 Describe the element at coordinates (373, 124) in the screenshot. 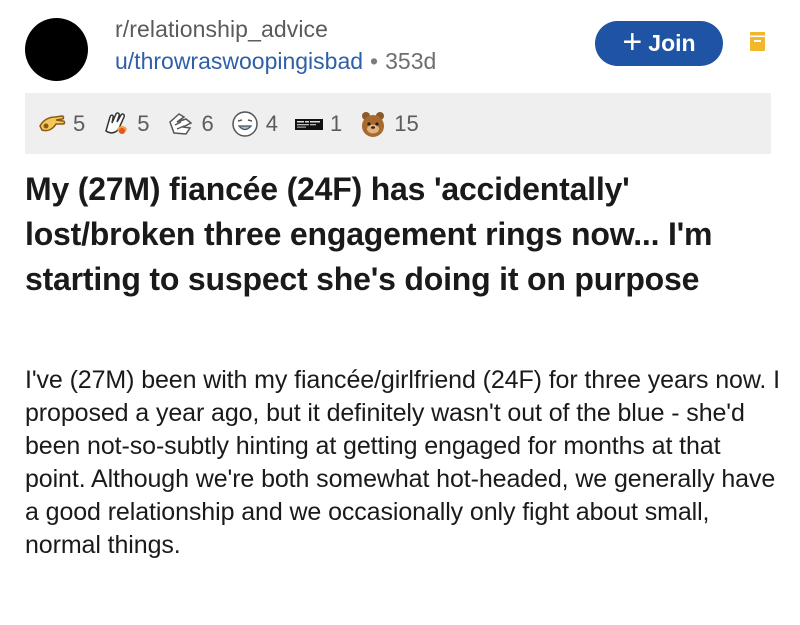

I see `bear-icon` at that location.